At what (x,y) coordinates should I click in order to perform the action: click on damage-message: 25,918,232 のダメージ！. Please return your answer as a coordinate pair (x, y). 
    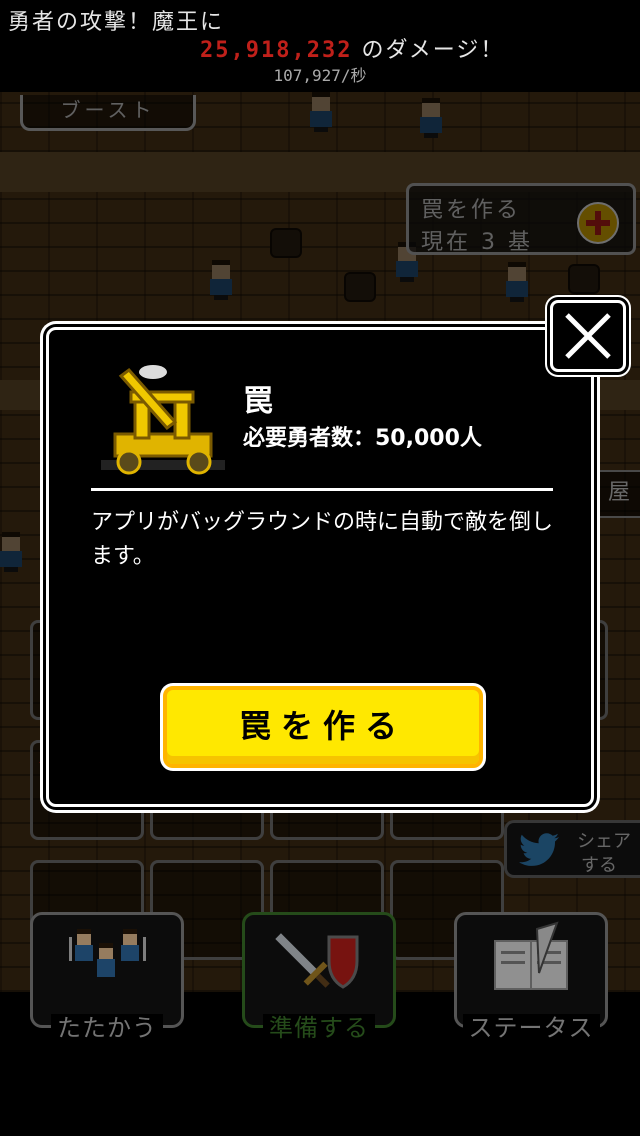
    Looking at the image, I should click on (352, 48).